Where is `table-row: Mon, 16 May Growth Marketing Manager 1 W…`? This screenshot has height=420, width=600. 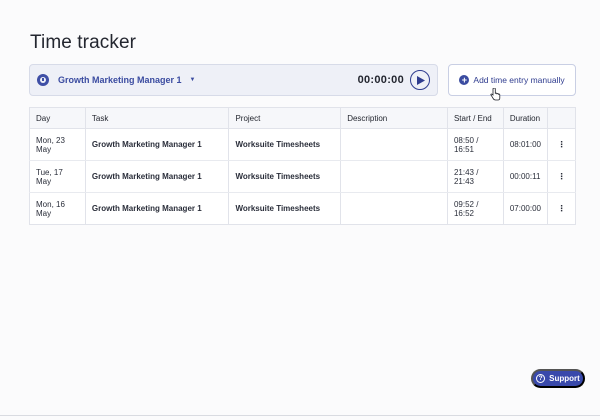 table-row: Mon, 16 May Growth Marketing Manager 1 W… is located at coordinates (302, 208).